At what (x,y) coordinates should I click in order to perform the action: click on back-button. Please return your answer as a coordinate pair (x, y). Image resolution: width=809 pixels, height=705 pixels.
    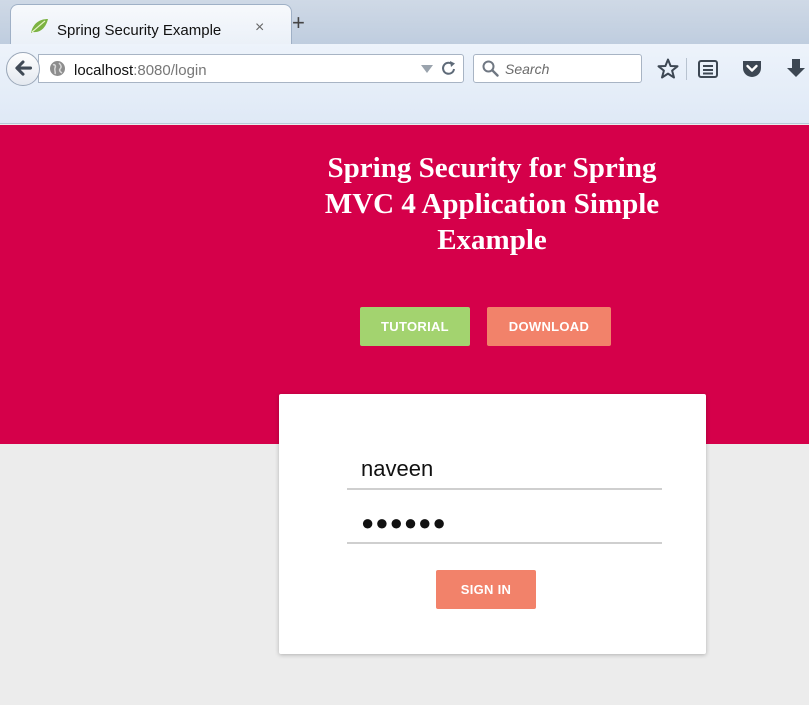
    Looking at the image, I should click on (23, 69).